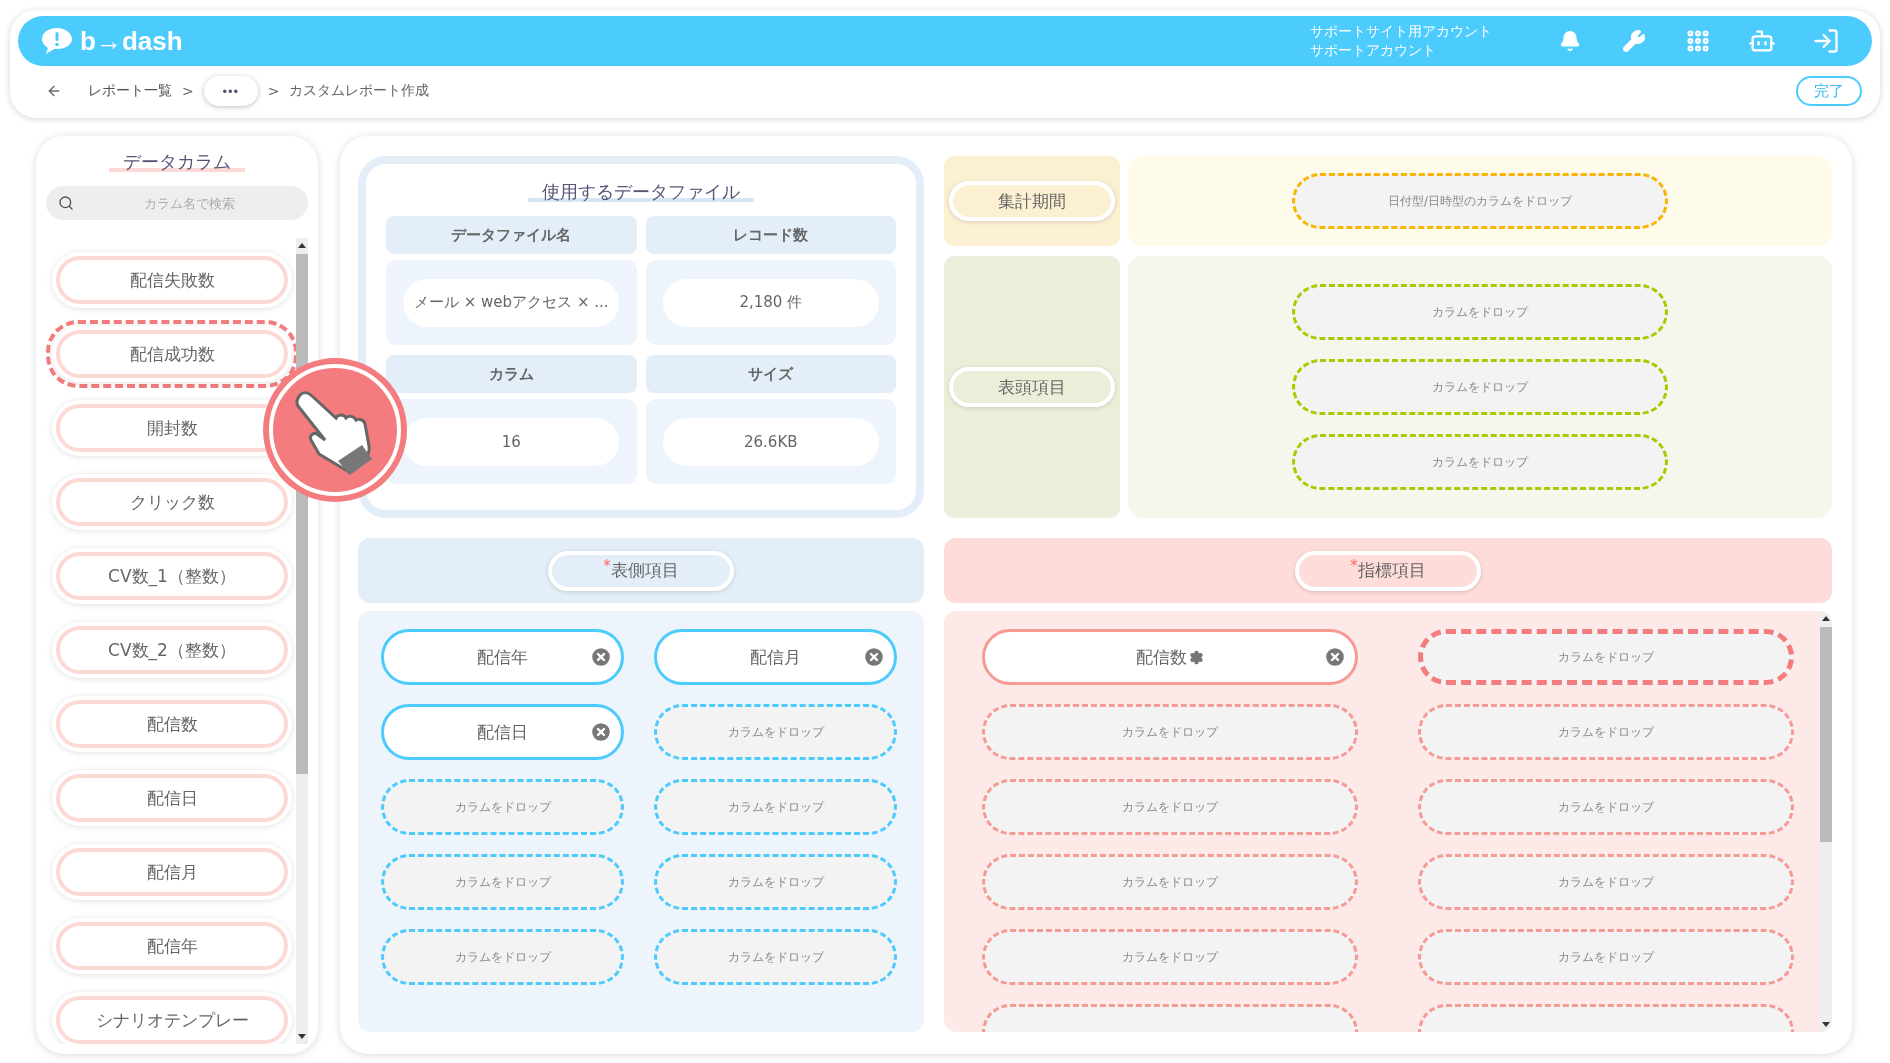 Image resolution: width=1890 pixels, height=1063 pixels. I want to click on dragged-column-item: 配信成功数, so click(171, 354).